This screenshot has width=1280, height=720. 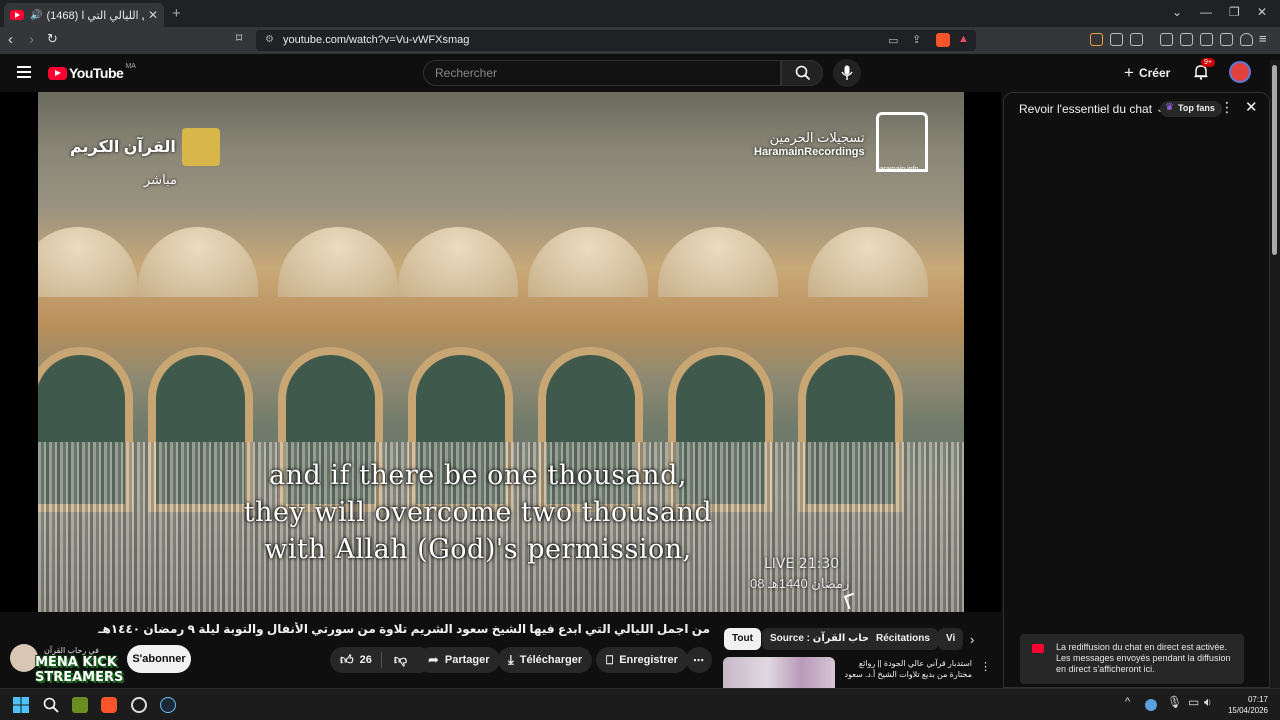 I want to click on extension-icon, so click(x=1096, y=39).